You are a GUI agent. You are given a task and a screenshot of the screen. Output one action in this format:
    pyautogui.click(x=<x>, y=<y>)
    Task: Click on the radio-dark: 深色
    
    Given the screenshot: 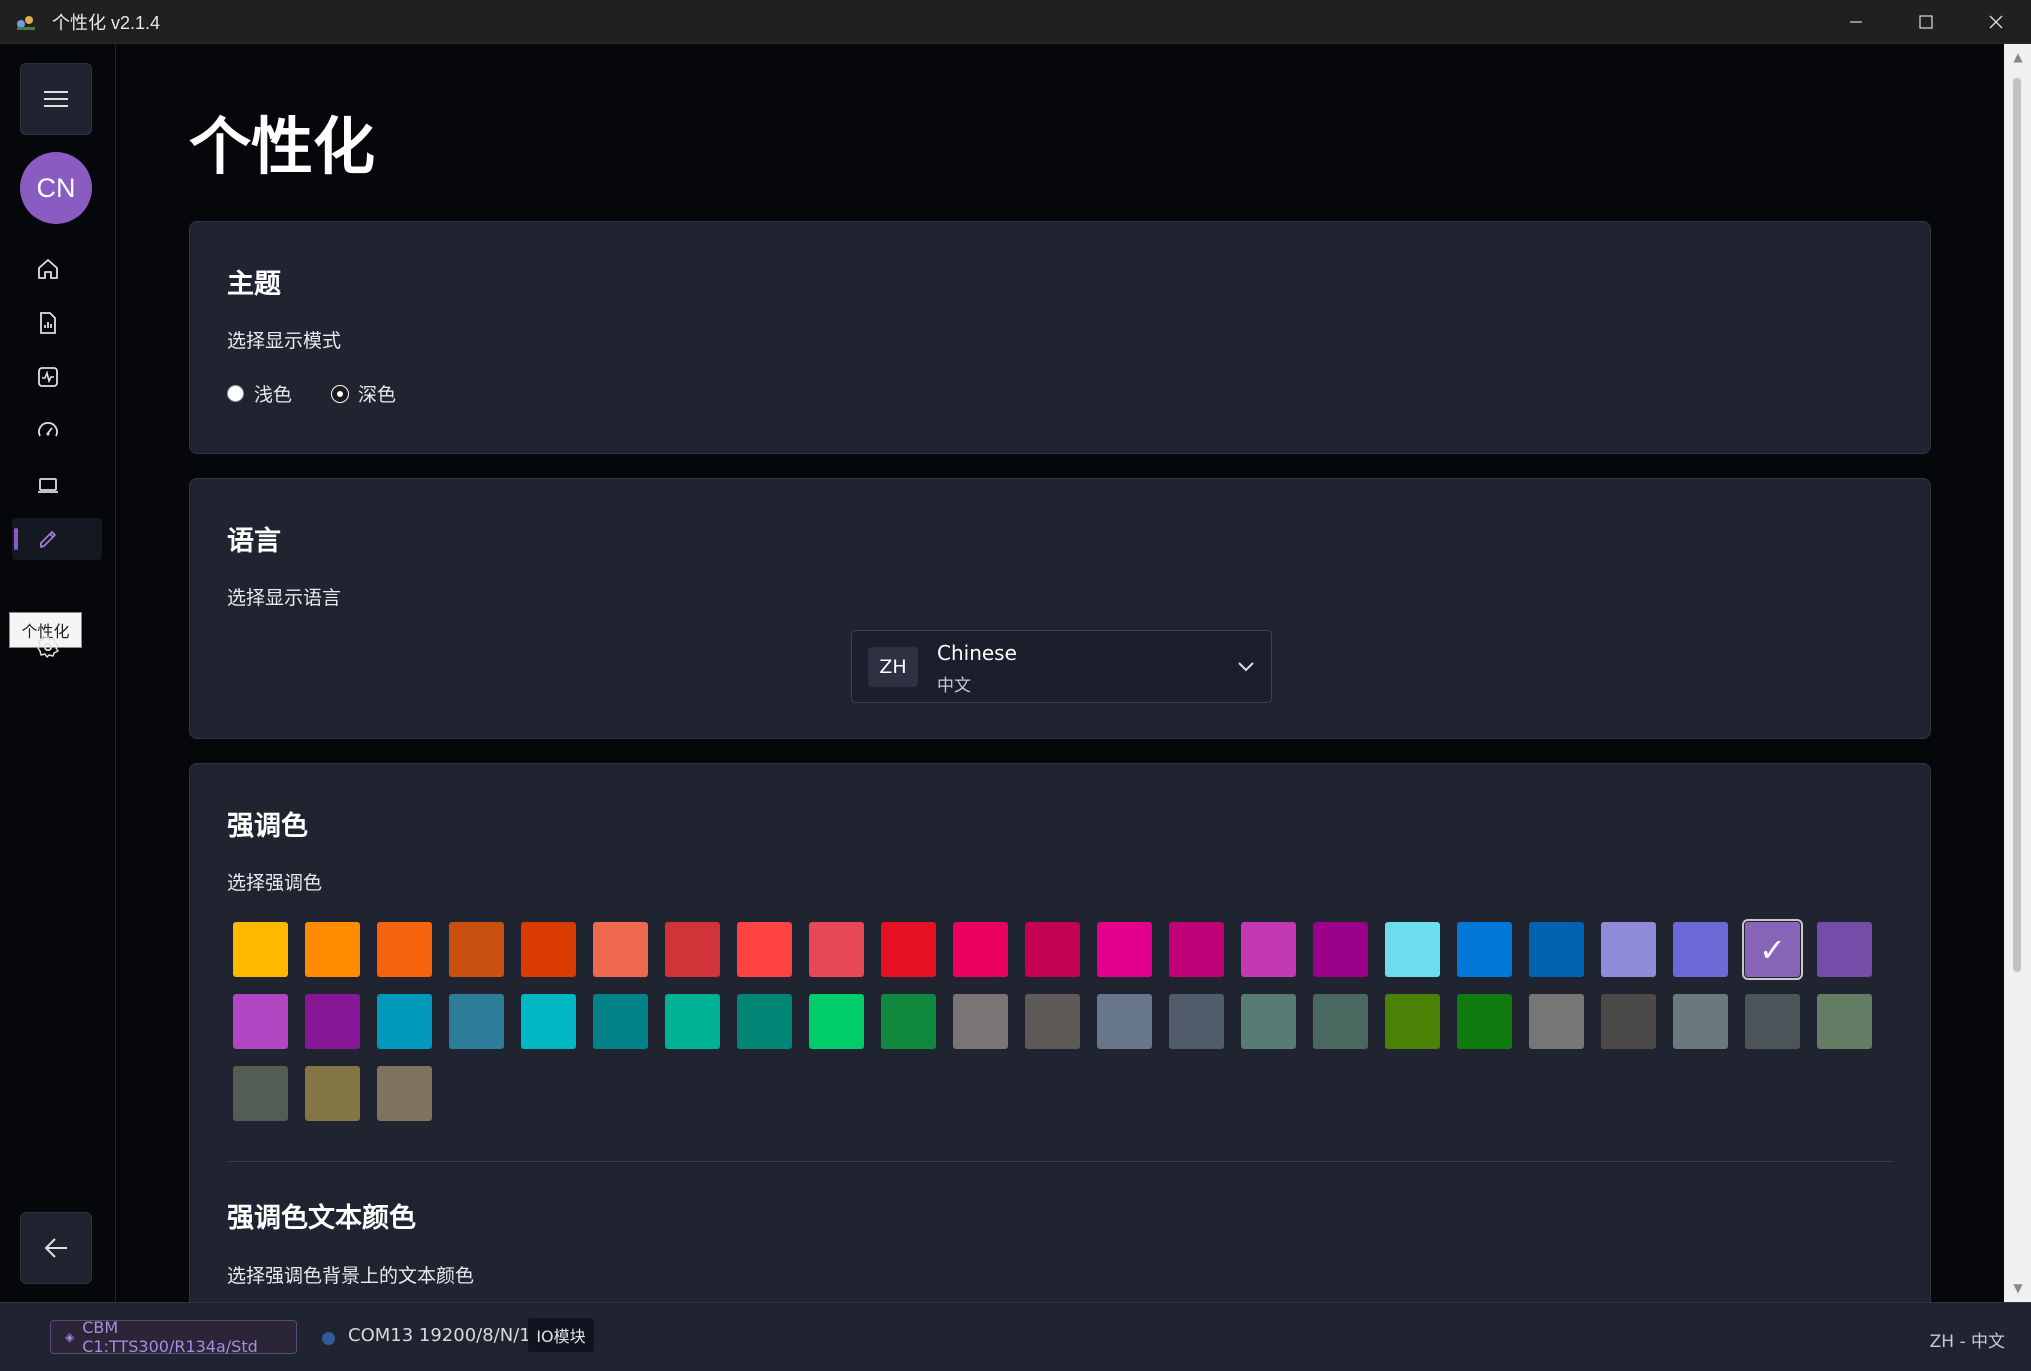 What is the action you would take?
    pyautogui.click(x=364, y=393)
    